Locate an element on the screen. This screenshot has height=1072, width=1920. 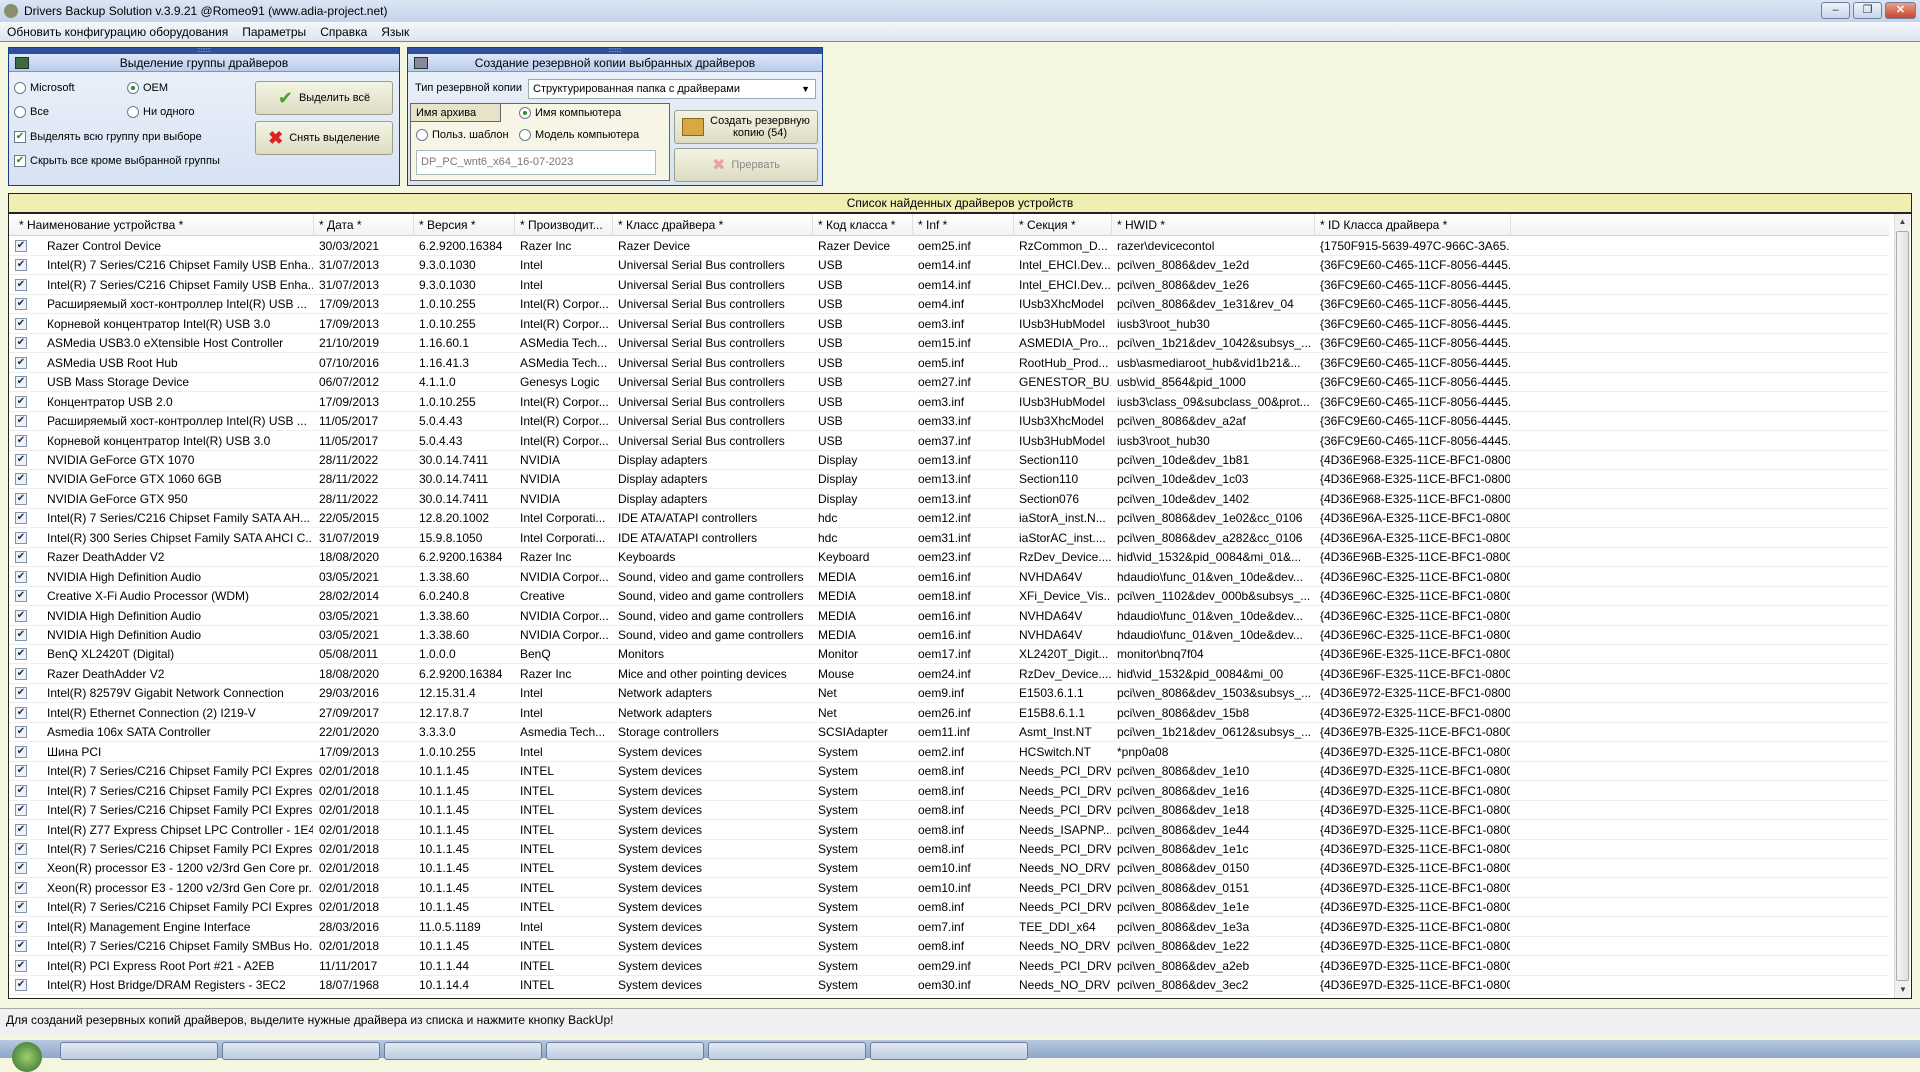
column-header-device-name: * Наименование устройства * is located at coordinates (164, 225).